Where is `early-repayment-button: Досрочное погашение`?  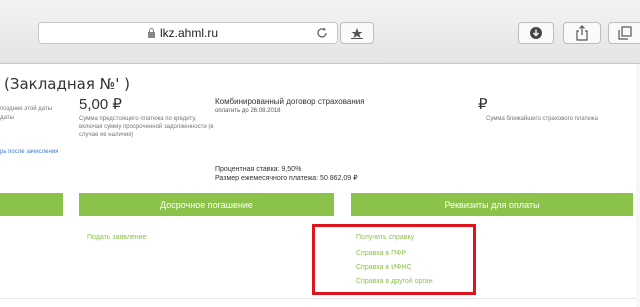
early-repayment-button: Досрочное погашение is located at coordinates (206, 204).